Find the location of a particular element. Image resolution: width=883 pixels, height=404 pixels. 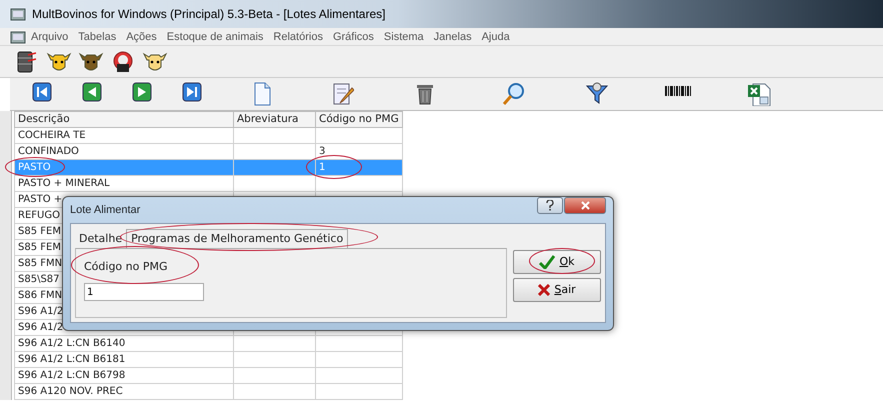

text-field: 1 is located at coordinates (144, 292).